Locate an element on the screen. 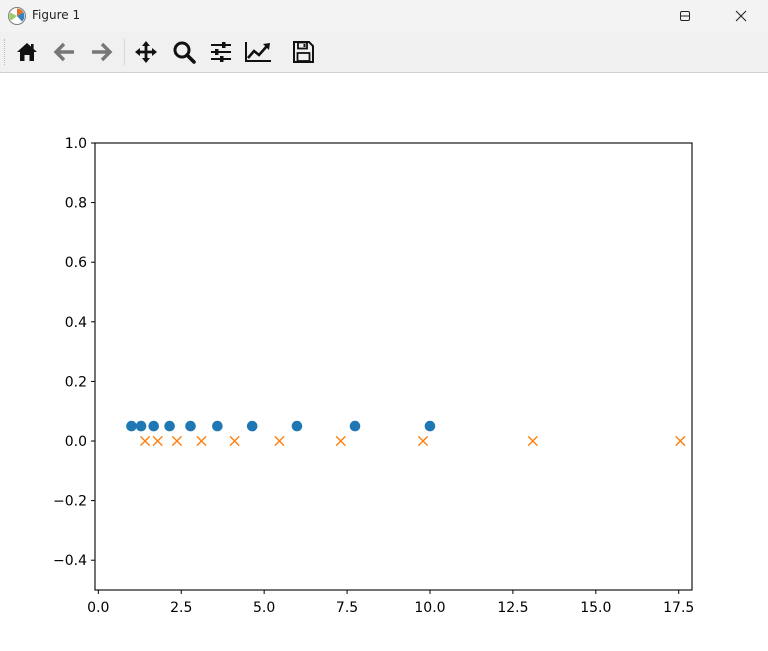  y-tick-label: 0.0 is located at coordinates (76, 442).